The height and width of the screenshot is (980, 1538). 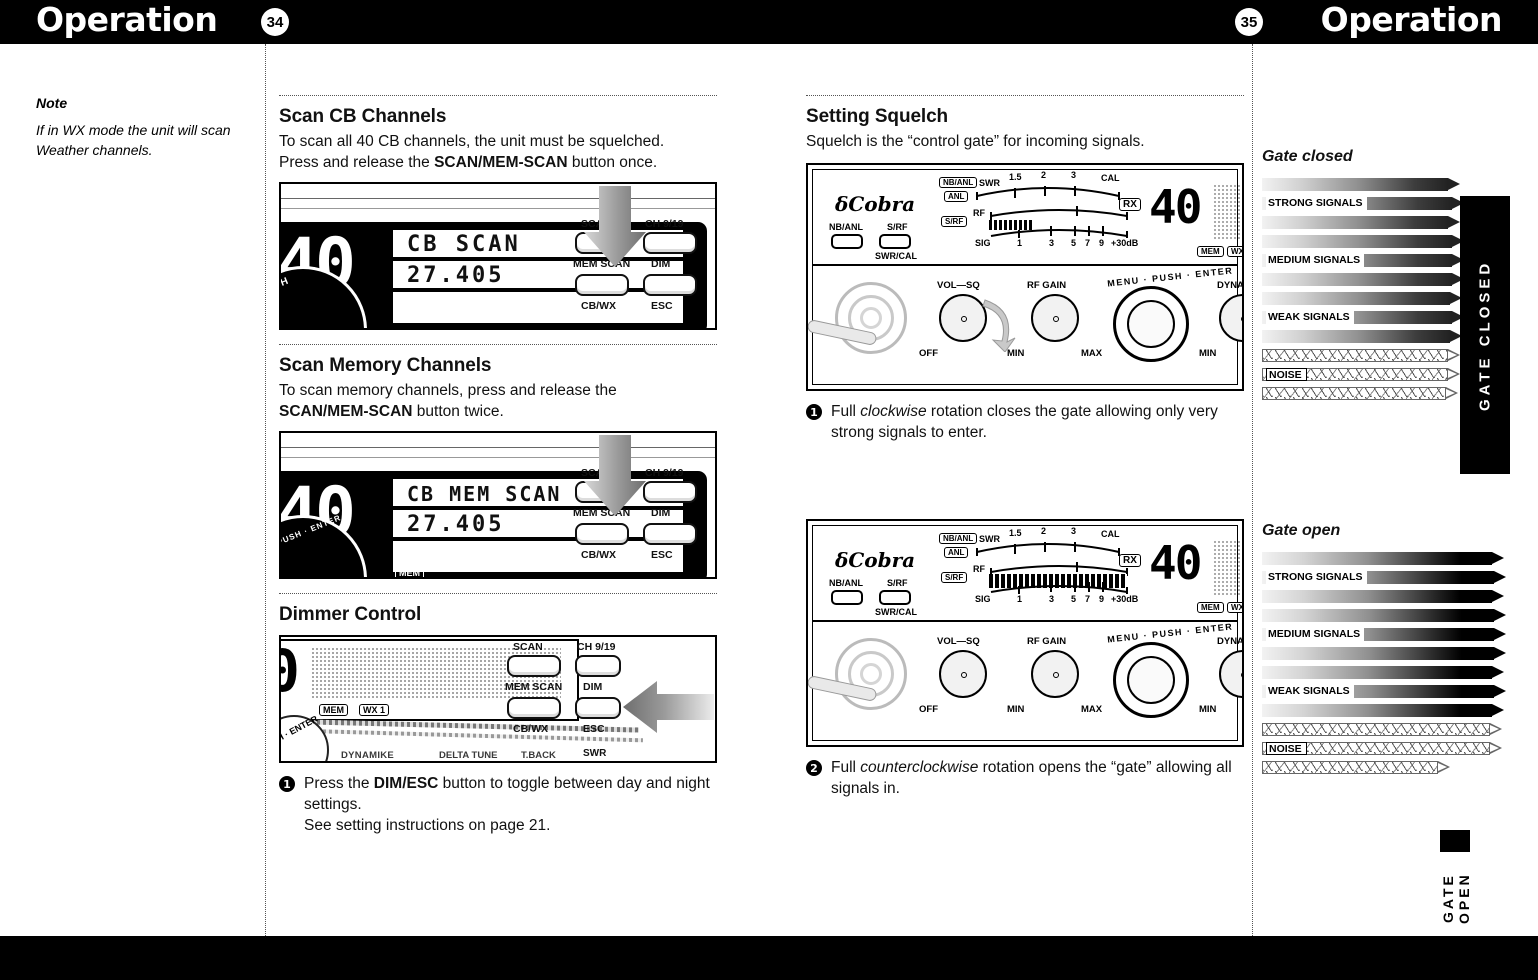 I want to click on sig-tick-9-b: 9, so click(x=1102, y=599).